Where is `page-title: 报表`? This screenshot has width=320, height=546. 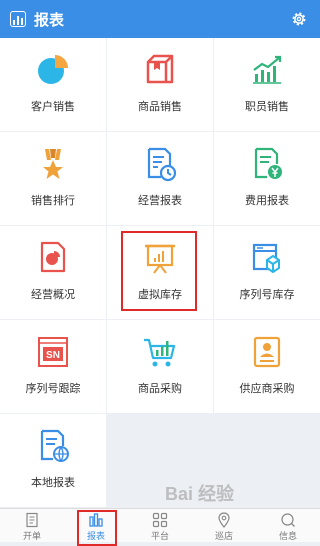
page-title: 报表 is located at coordinates (49, 20).